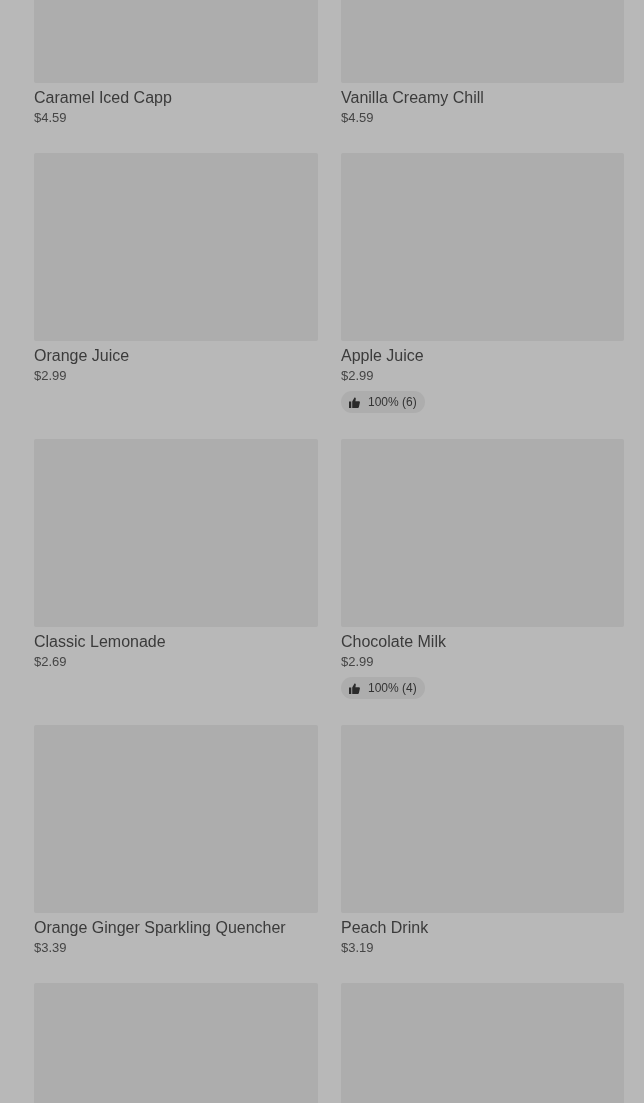 This screenshot has height=1103, width=644. Describe the element at coordinates (176, 356) in the screenshot. I see `product-name: Orange Juice` at that location.